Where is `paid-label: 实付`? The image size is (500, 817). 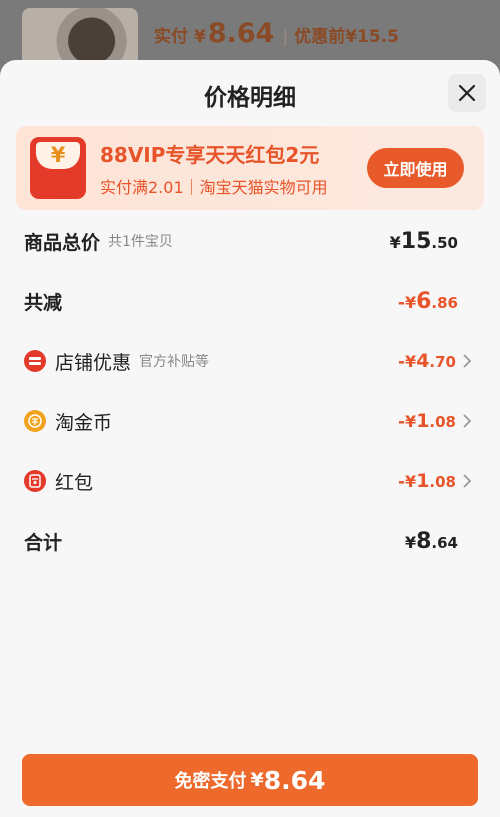 paid-label: 实付 is located at coordinates (171, 37).